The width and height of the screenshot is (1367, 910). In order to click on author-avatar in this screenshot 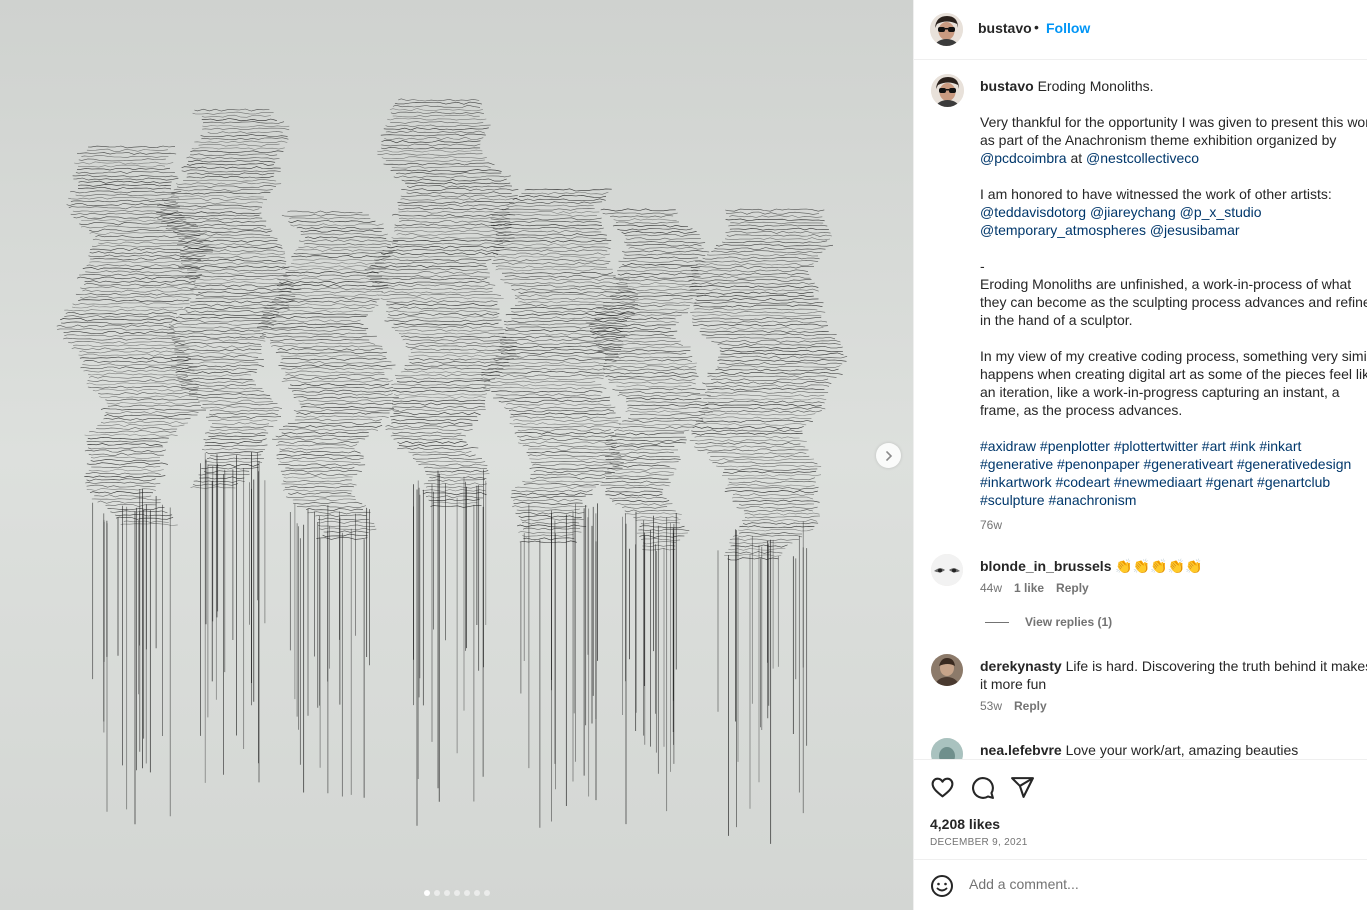, I will do `click(946, 29)`.